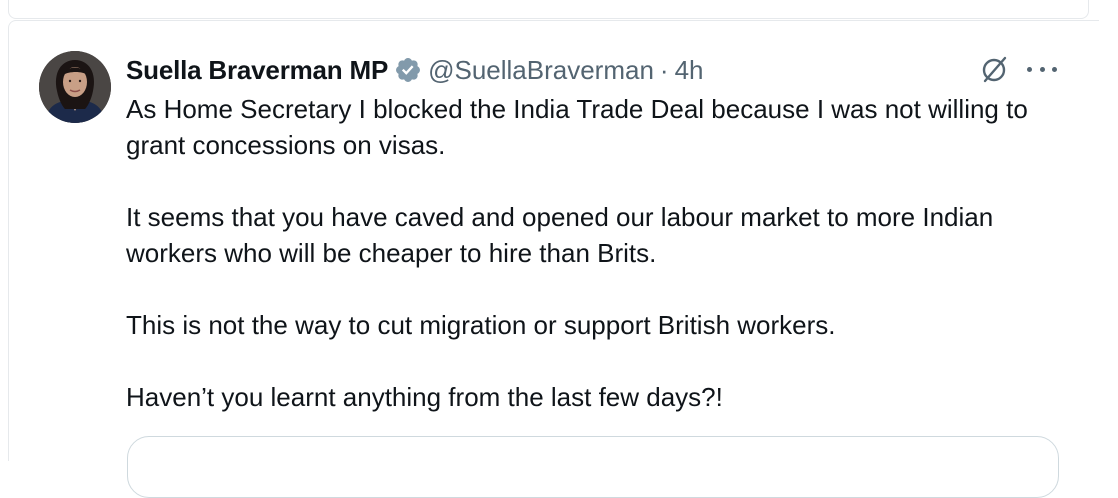 This screenshot has height=498, width=1118. I want to click on more-options-icon, so click(1042, 69).